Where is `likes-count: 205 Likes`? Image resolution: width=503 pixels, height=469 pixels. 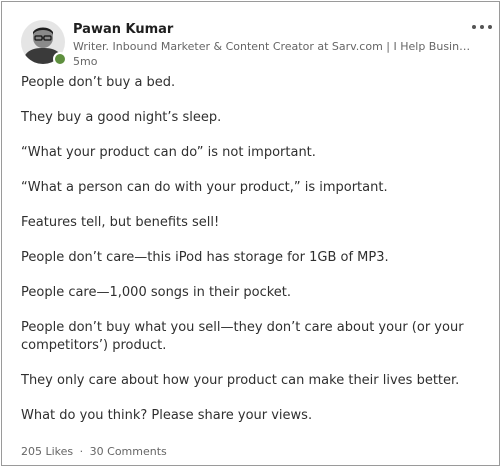
likes-count: 205 Likes is located at coordinates (47, 451).